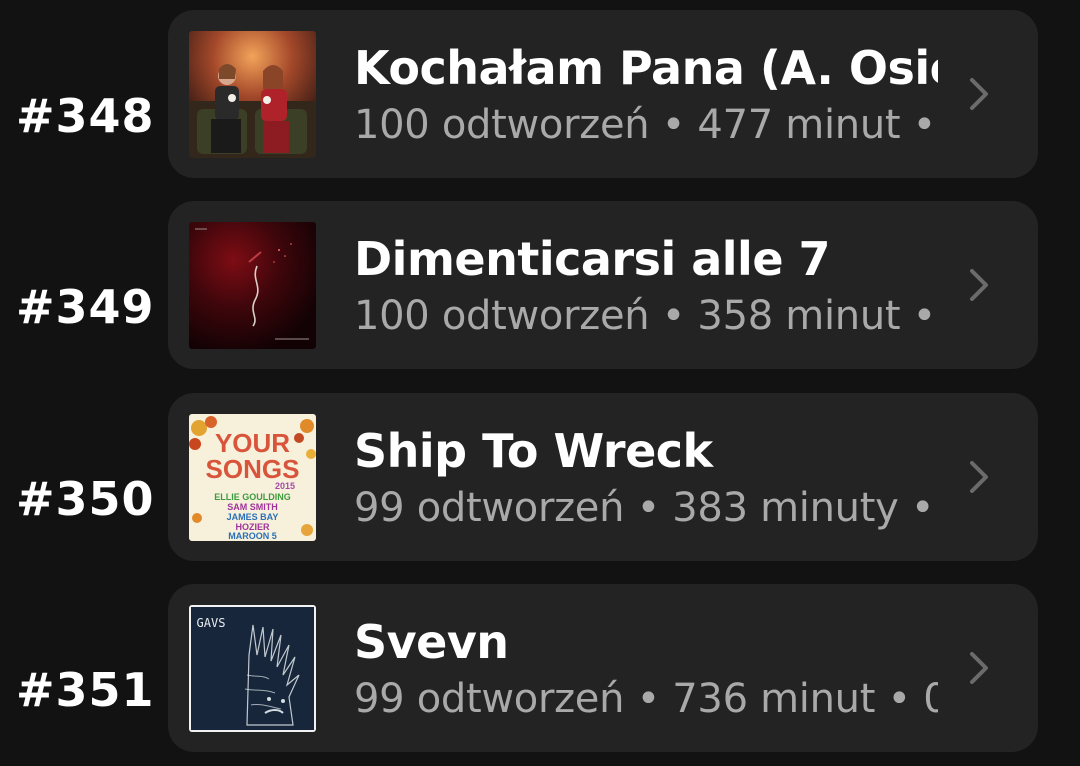  I want to click on cover-artist: MAROON 5, so click(252, 536).